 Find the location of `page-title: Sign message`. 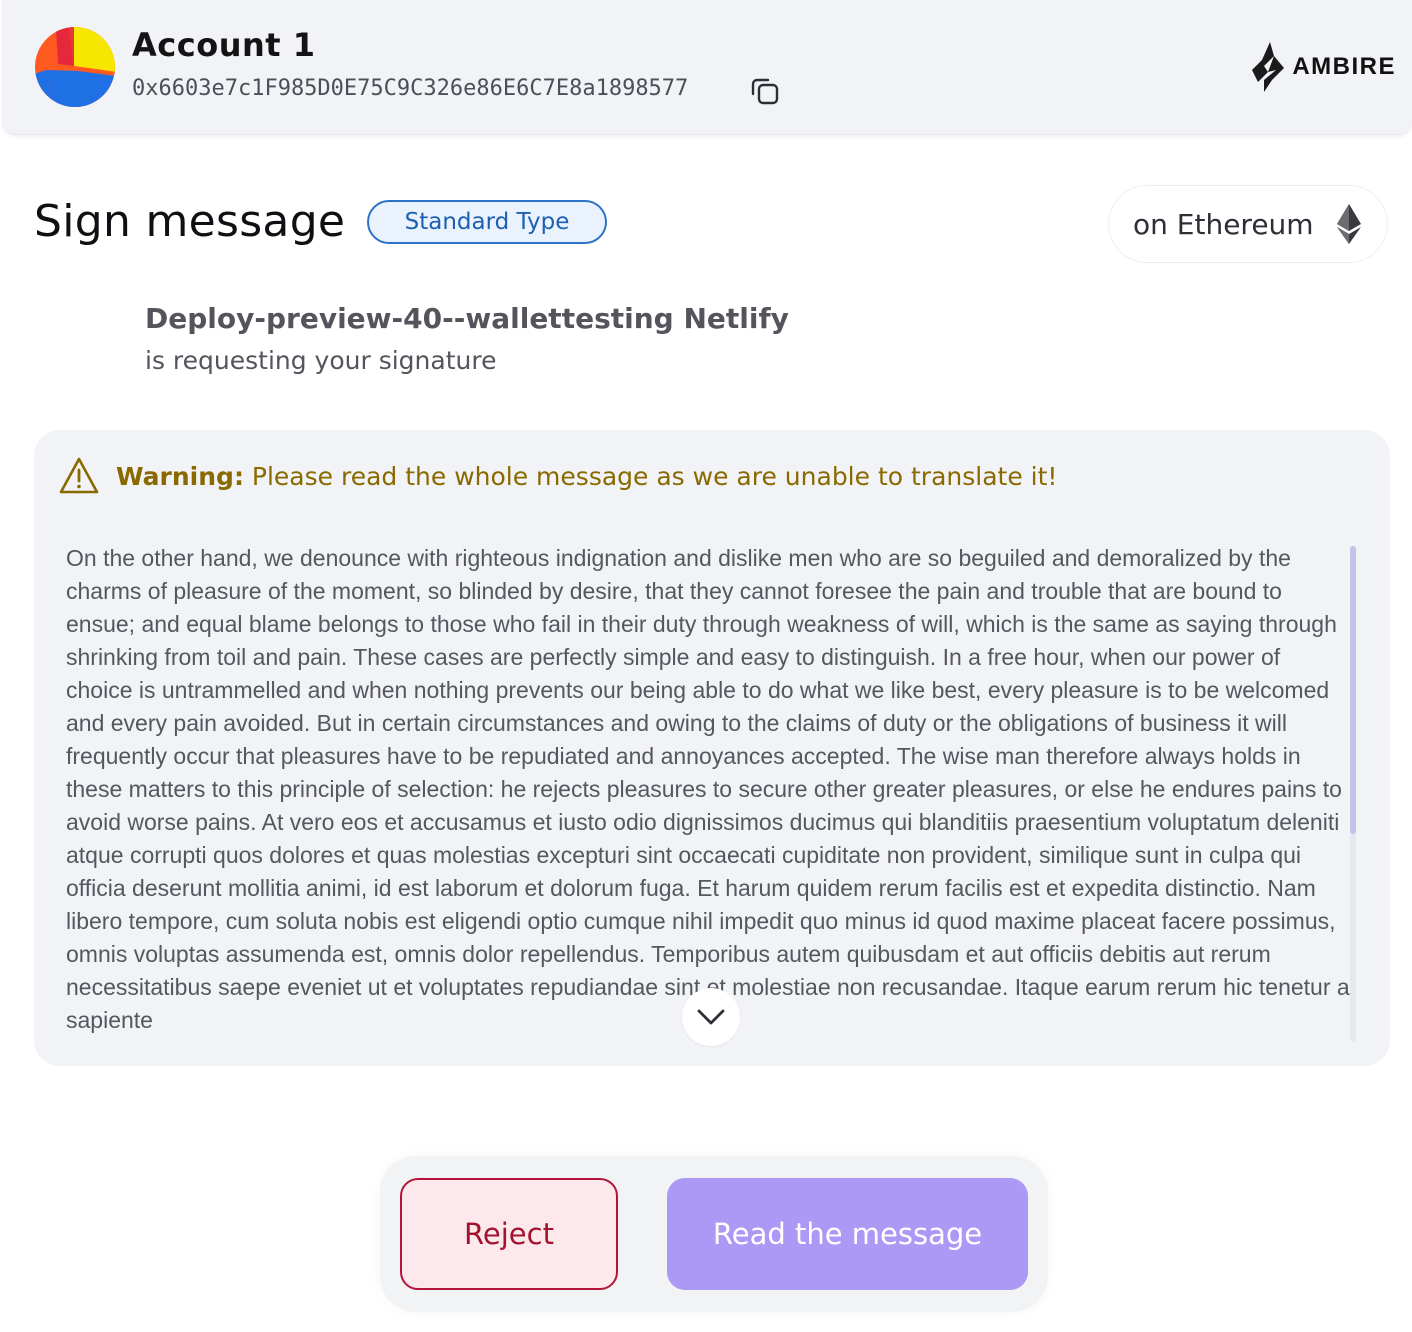

page-title: Sign message is located at coordinates (190, 221).